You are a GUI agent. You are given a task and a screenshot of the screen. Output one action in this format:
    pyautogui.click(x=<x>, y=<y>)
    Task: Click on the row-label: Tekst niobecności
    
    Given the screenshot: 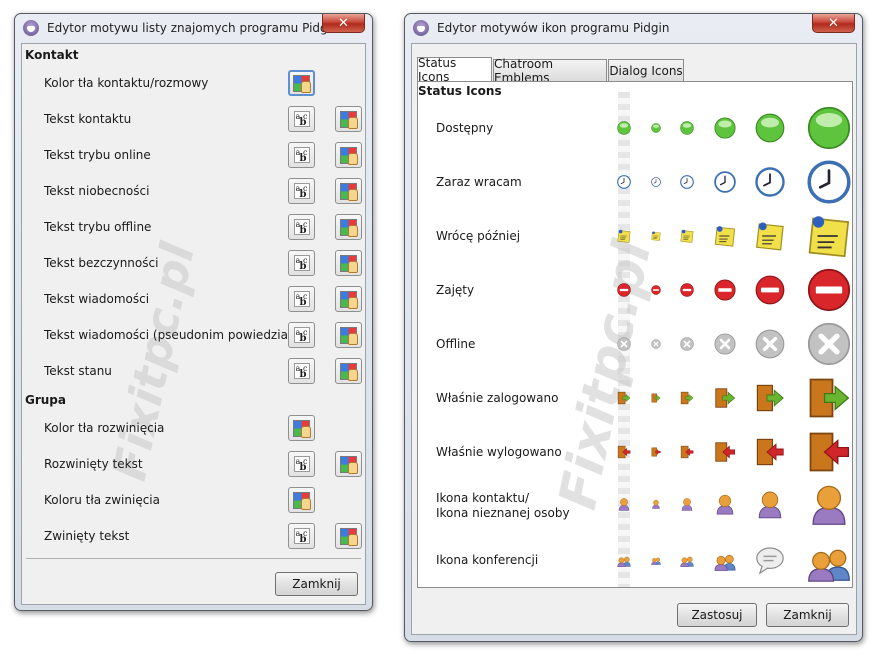 What is the action you would take?
    pyautogui.click(x=97, y=191)
    